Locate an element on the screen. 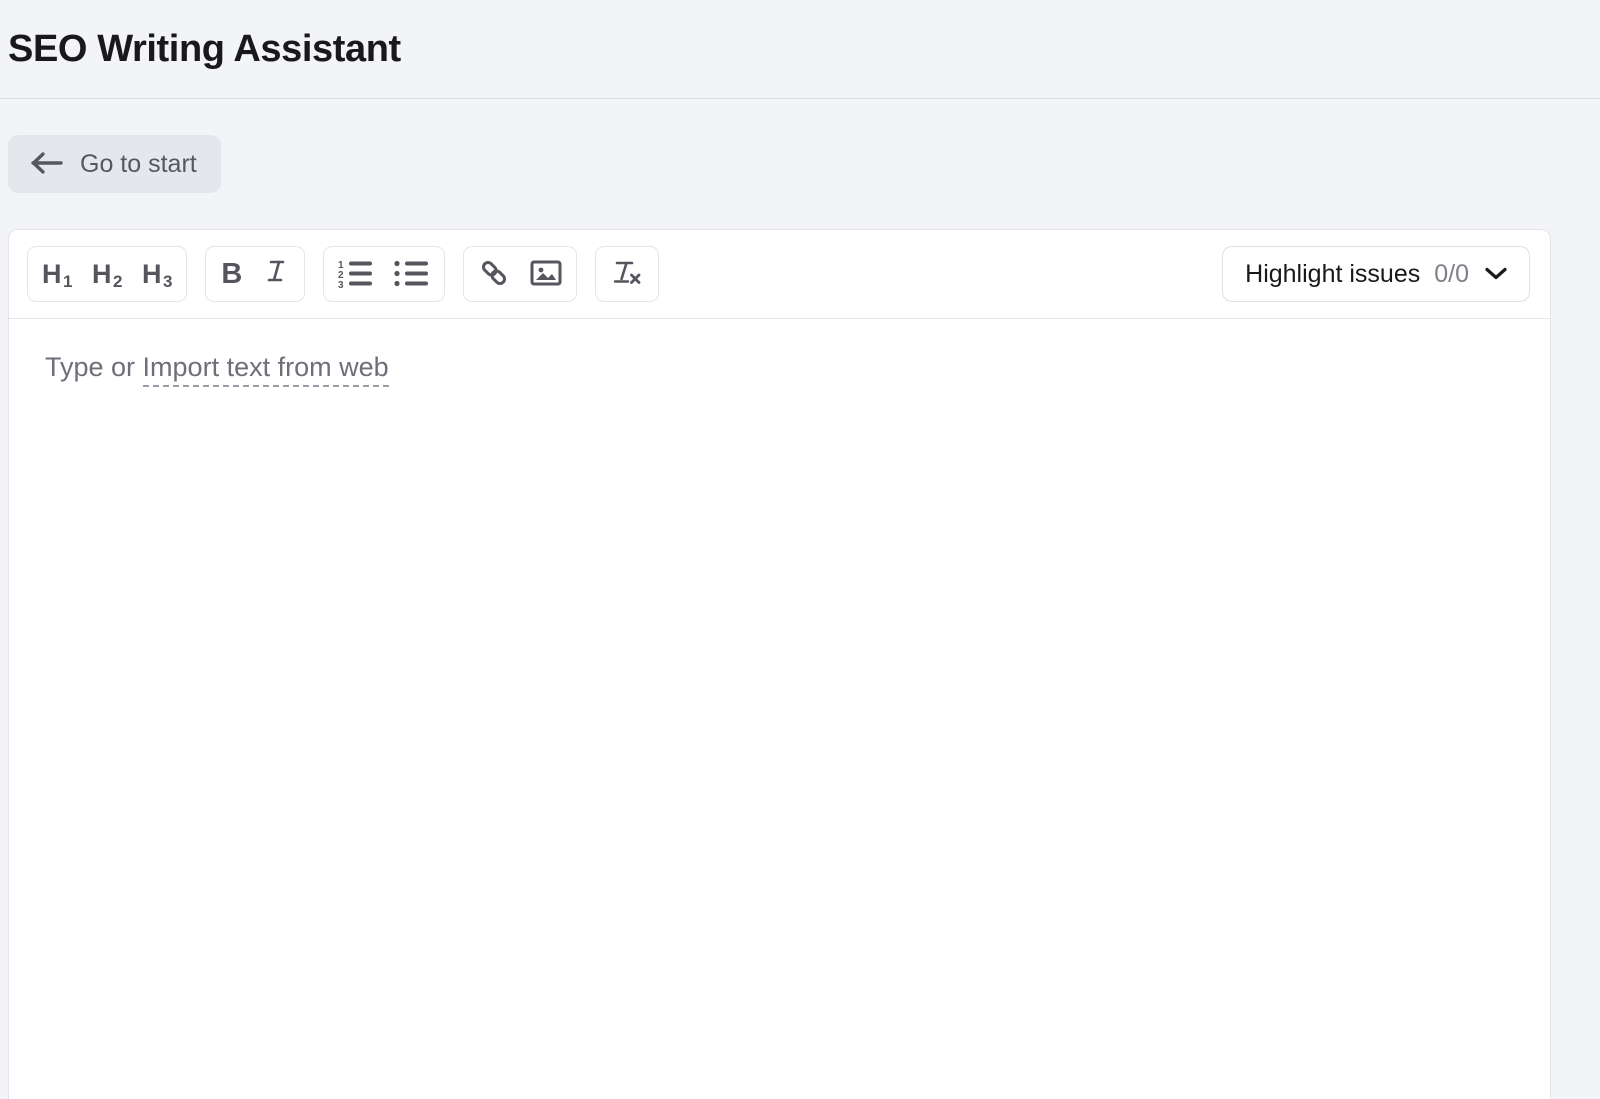 The height and width of the screenshot is (1099, 1600). editor-toolbar: H1 H2 H3 B 1 2 3 Highlight issues 0/0 is located at coordinates (779, 274).